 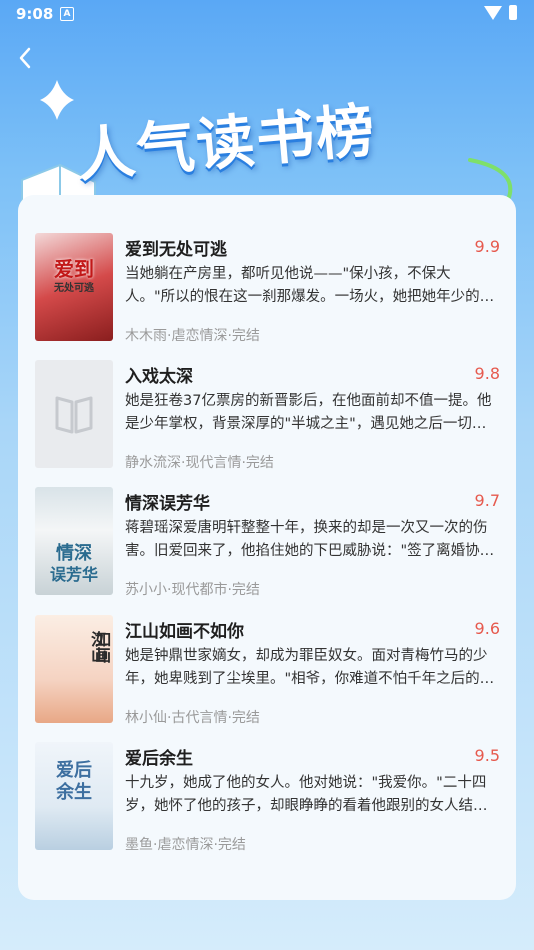 What do you see at coordinates (167, 504) in the screenshot?
I see `book-title: 情深误芳华` at bounding box center [167, 504].